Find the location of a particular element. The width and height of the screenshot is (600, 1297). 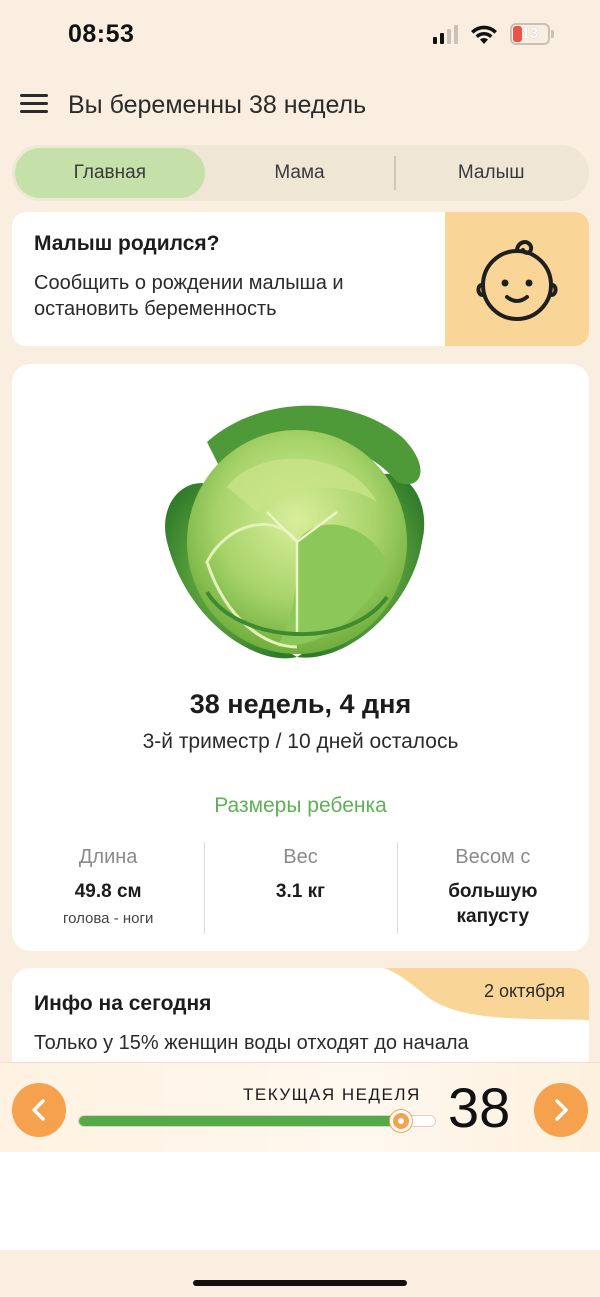

size-label: Весом с is located at coordinates (493, 857).